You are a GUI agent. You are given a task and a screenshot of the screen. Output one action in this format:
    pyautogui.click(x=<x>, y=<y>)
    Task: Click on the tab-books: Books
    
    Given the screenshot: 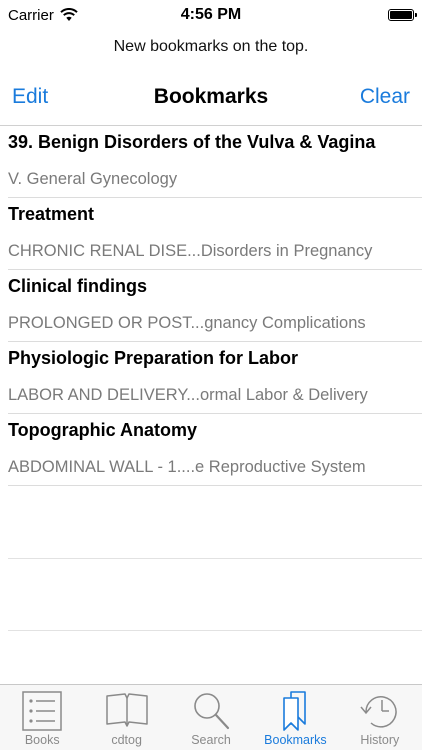 What is the action you would take?
    pyautogui.click(x=42, y=717)
    